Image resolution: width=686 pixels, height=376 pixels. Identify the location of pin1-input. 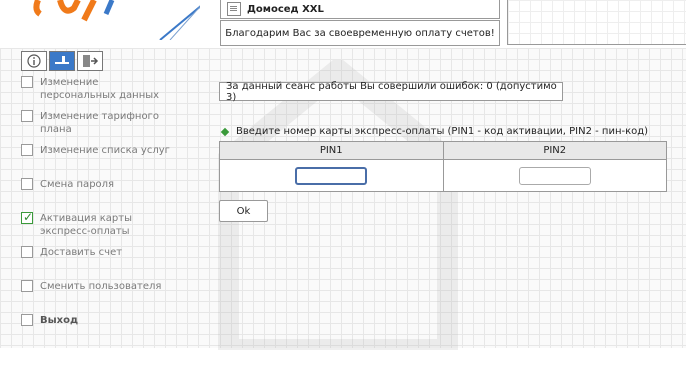
(331, 175).